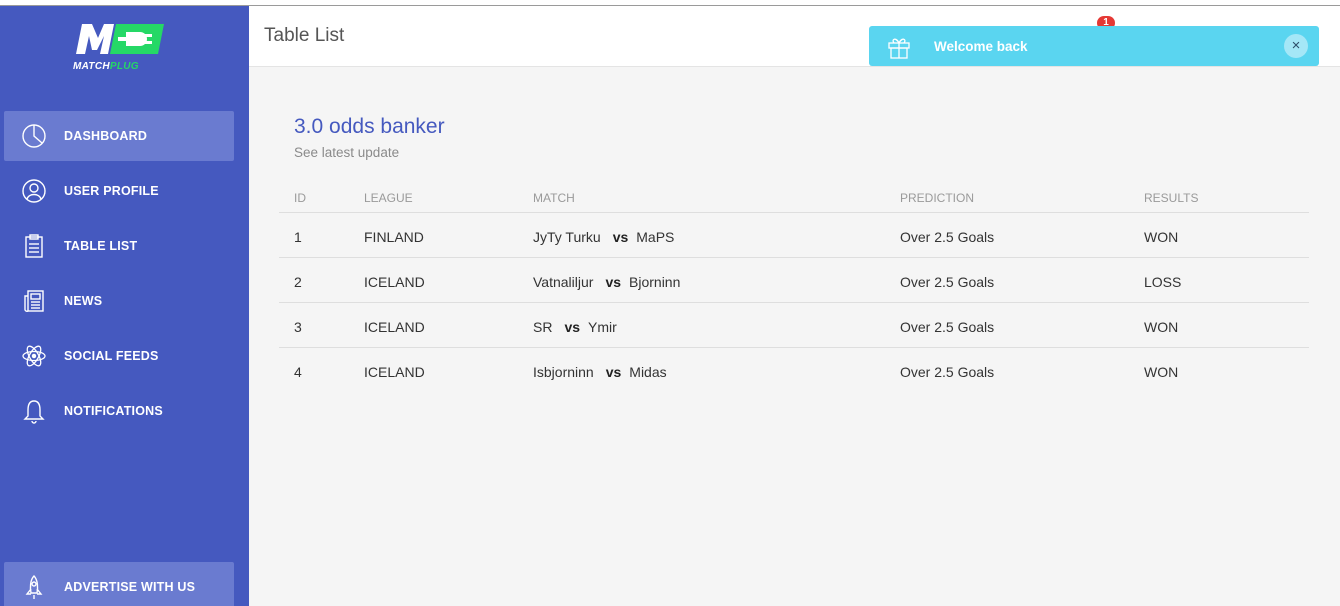  Describe the element at coordinates (298, 372) in the screenshot. I see `cell-id: 4` at that location.